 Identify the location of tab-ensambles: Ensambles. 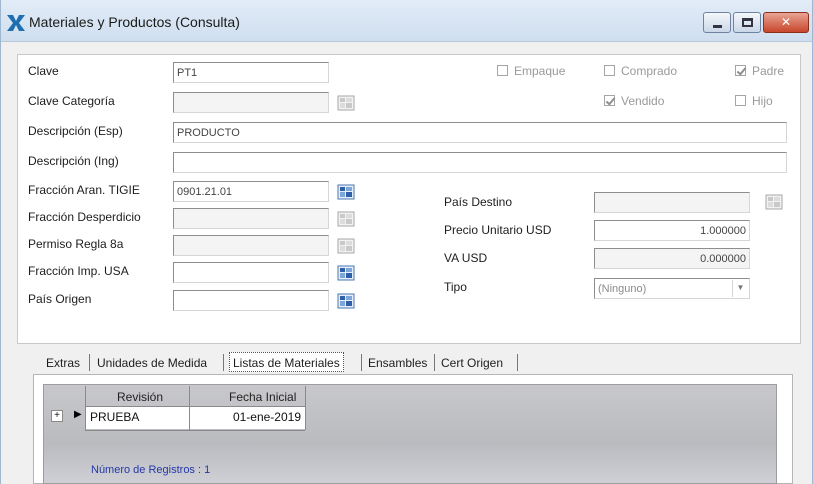
(397, 361).